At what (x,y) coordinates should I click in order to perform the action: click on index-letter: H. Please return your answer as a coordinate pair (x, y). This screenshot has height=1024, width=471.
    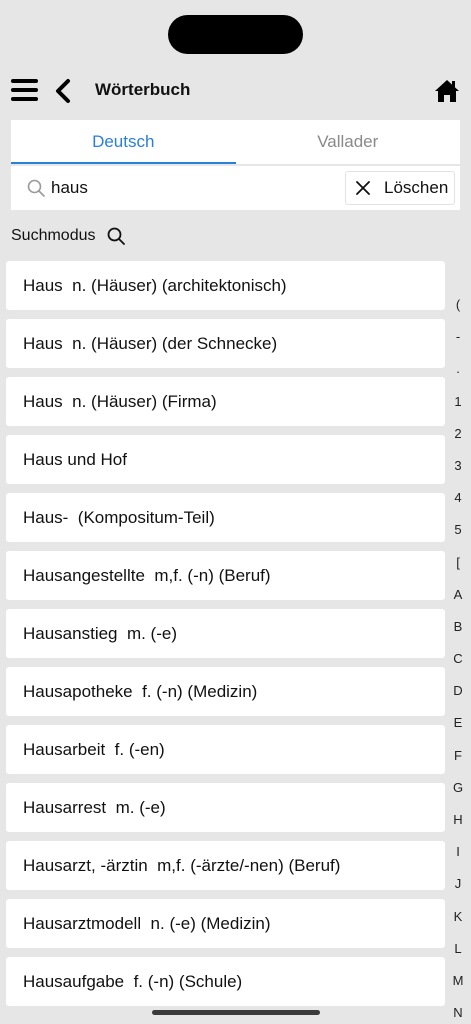
    Looking at the image, I should click on (458, 820).